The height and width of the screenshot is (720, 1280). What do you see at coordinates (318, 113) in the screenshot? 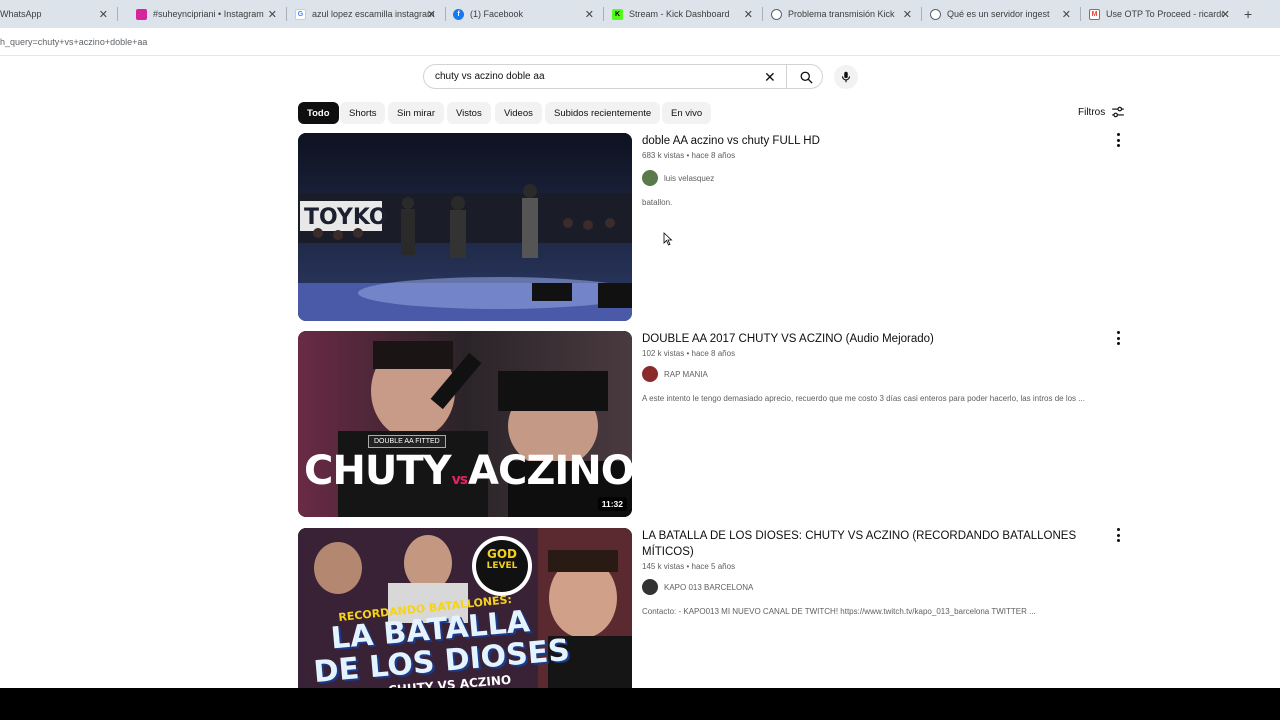
I see `chip-todo: Todo` at bounding box center [318, 113].